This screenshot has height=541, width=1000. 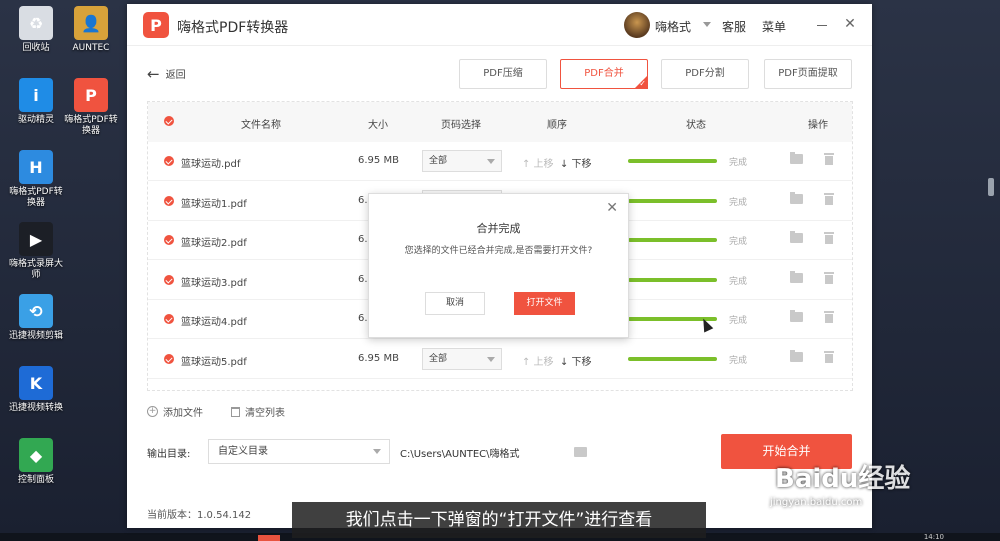 What do you see at coordinates (169, 121) in the screenshot?
I see `select-all-checkbox` at bounding box center [169, 121].